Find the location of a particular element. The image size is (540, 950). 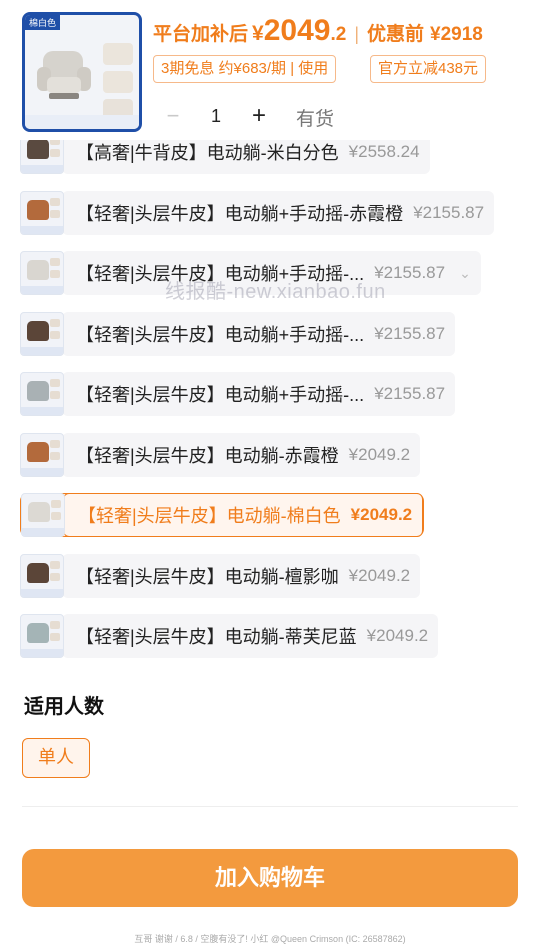

divider is located at coordinates (270, 806).